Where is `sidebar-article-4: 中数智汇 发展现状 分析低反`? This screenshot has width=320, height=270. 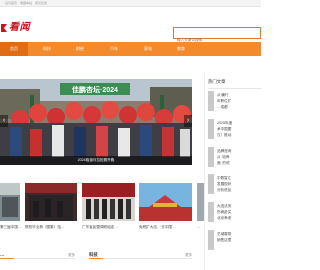 sidebar-article-4: 中数智汇 发展现状 分析低反 is located at coordinates (235, 187).